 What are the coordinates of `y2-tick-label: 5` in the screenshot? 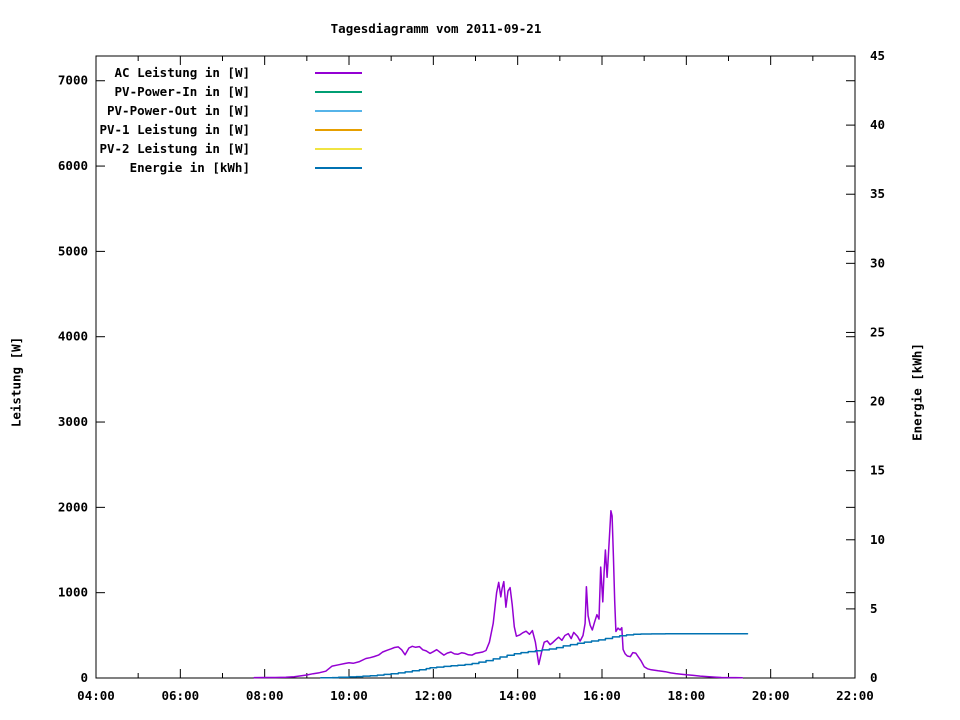 It's located at (874, 608).